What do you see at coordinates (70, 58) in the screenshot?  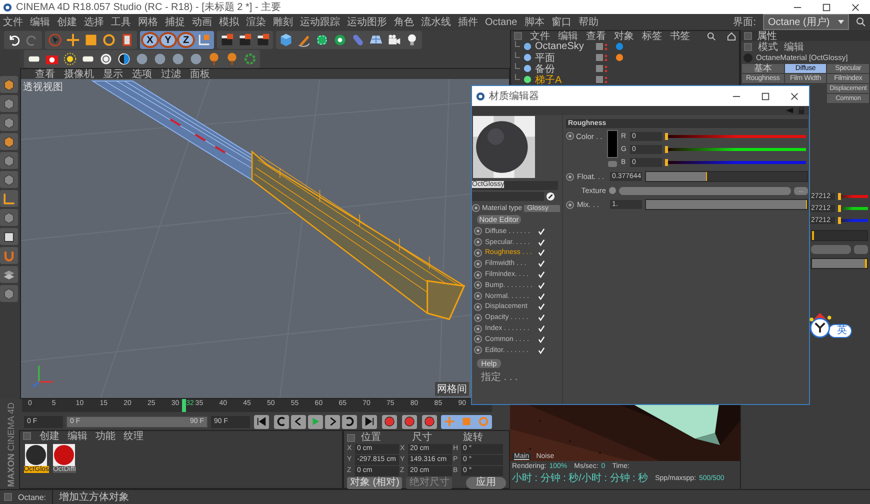 I see `sun-icon` at bounding box center [70, 58].